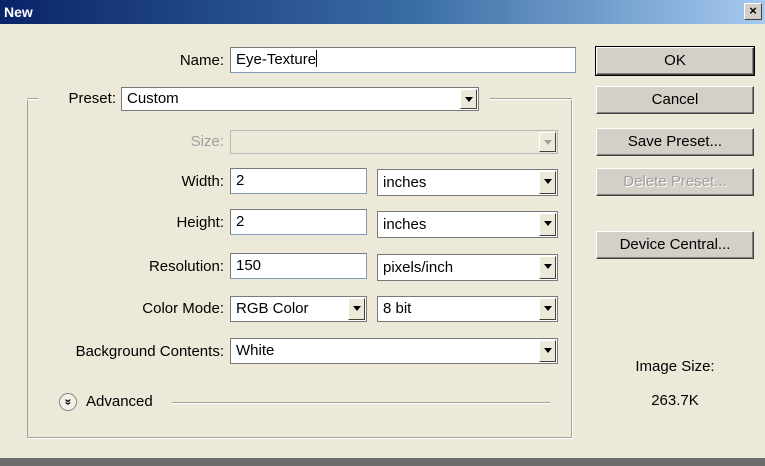 The height and width of the screenshot is (466, 765). I want to click on size-label: Size:, so click(207, 141).